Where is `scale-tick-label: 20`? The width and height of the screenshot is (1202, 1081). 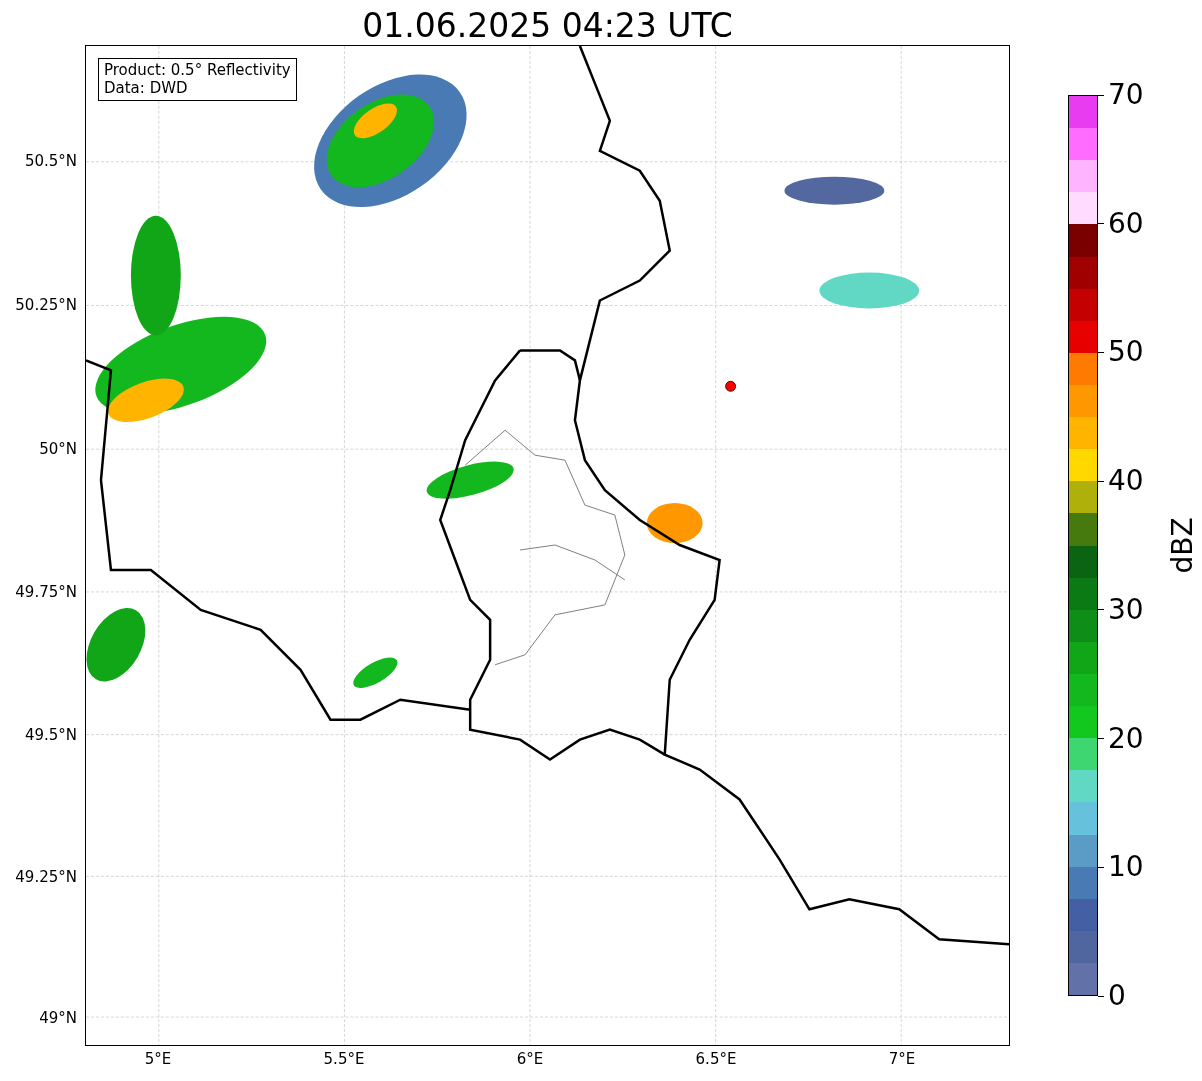 scale-tick-label: 20 is located at coordinates (1121, 738).